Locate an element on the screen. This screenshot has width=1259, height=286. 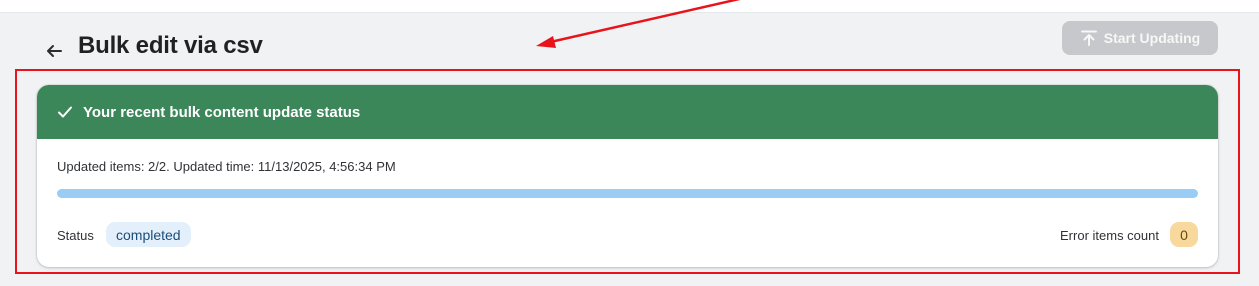
page-title: Bulk edit via csv is located at coordinates (170, 45).